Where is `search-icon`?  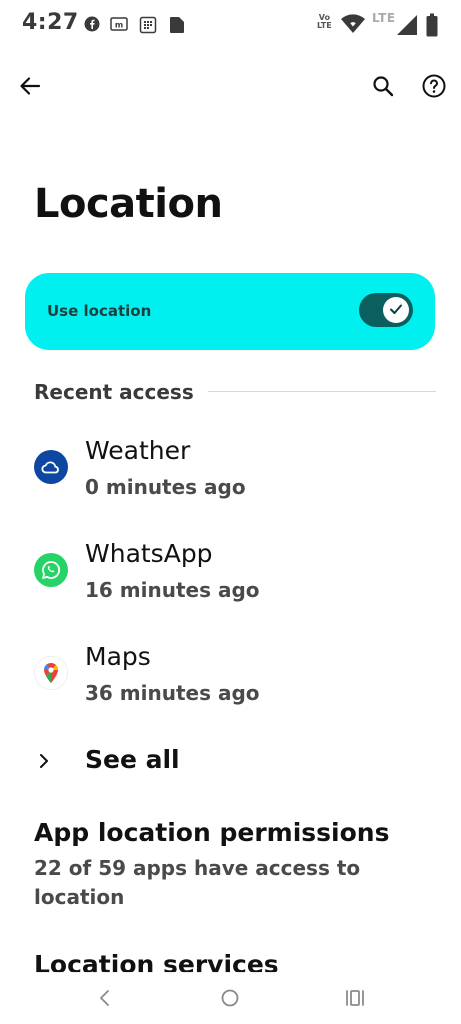 search-icon is located at coordinates (383, 88).